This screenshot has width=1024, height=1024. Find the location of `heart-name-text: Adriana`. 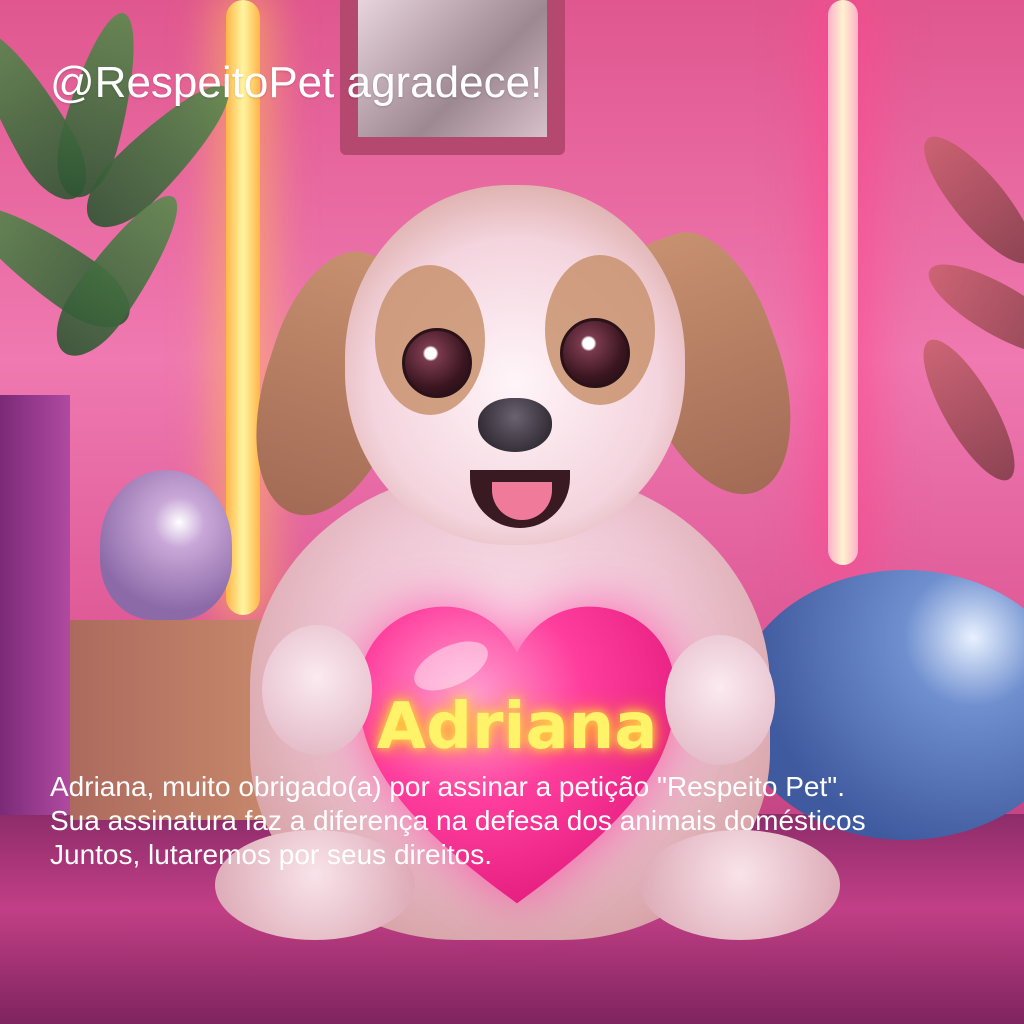

heart-name-text: Adriana is located at coordinates (517, 727).